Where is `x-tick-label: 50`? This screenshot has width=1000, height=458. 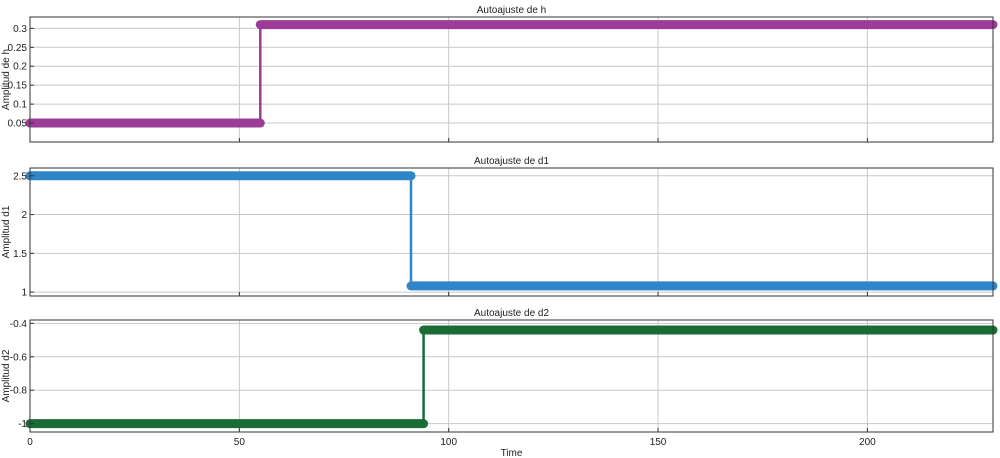 x-tick-label: 50 is located at coordinates (240, 442).